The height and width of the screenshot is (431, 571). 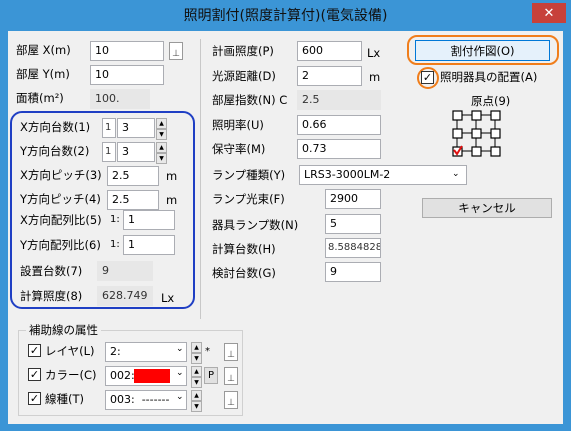 I want to click on color-label: カラー(C), so click(x=71, y=375).